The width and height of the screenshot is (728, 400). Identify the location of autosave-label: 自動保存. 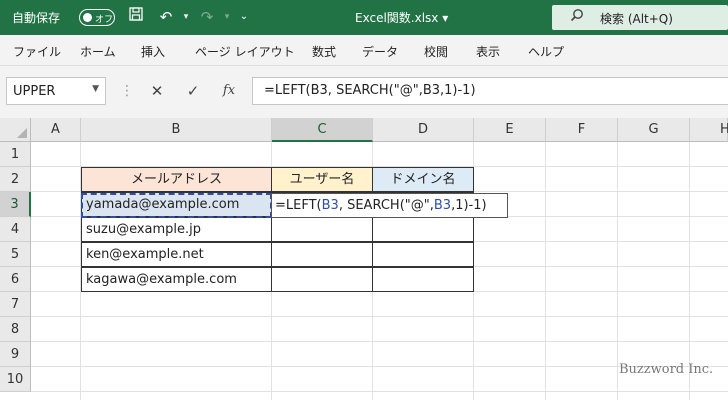
(36, 18).